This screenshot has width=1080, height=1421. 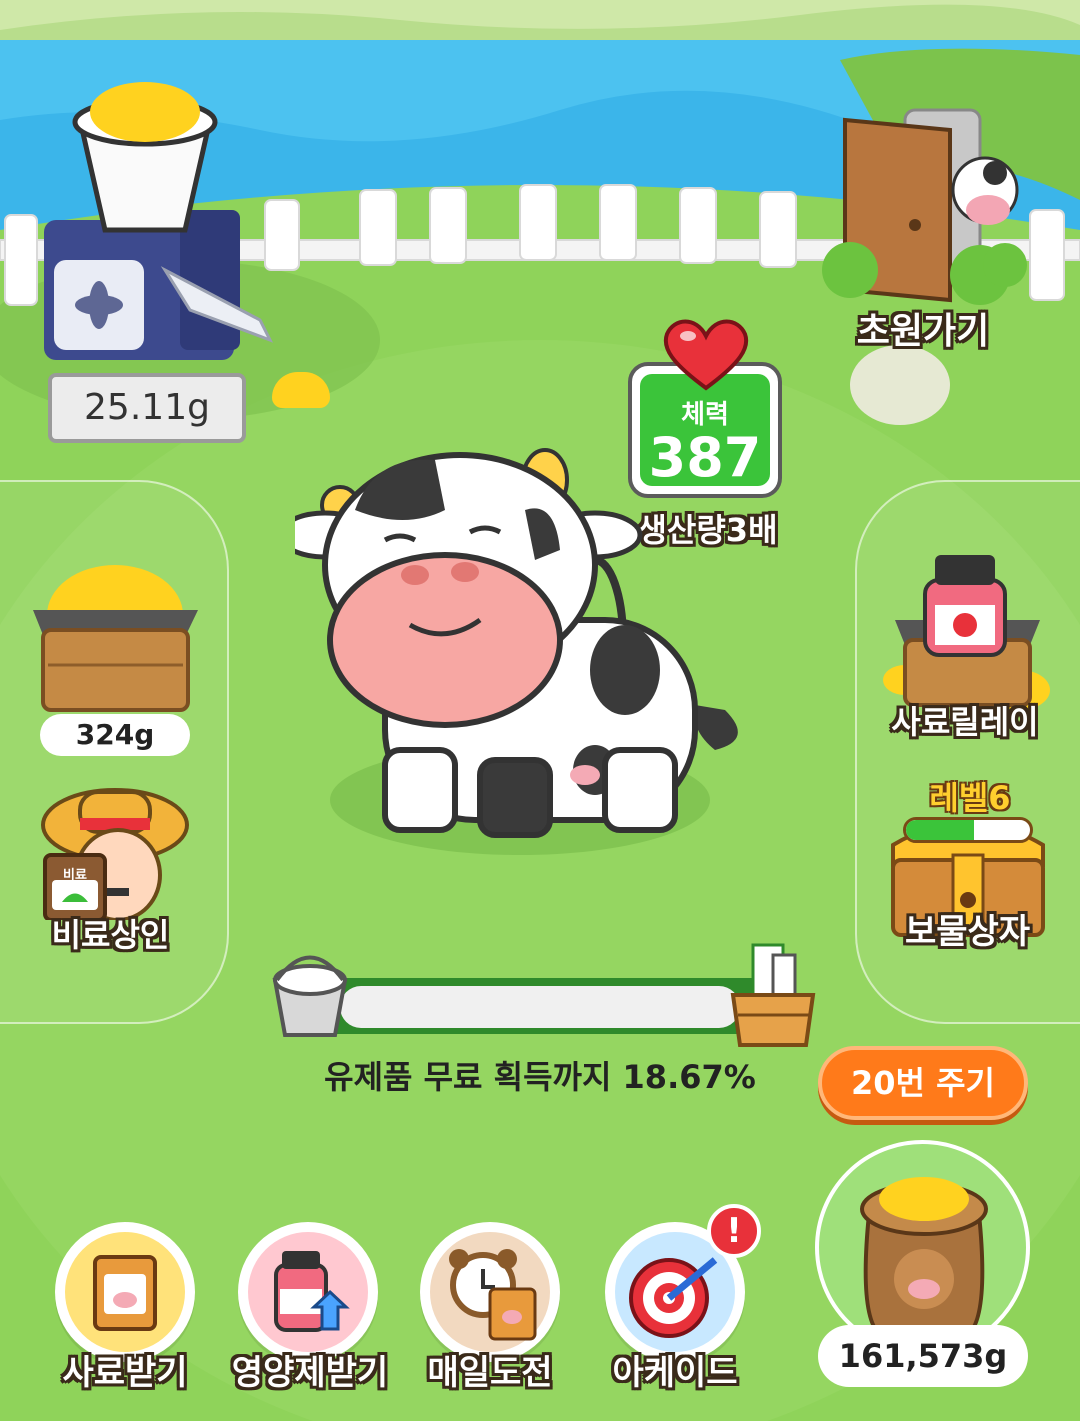 I want to click on give-button-label: 20번 주기, so click(x=923, y=1083).